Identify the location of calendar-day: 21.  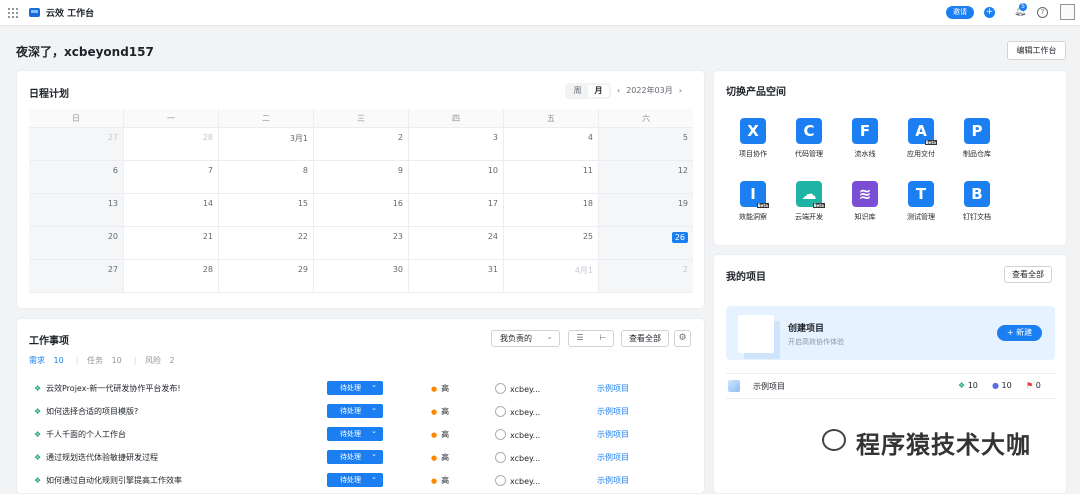
(171, 243).